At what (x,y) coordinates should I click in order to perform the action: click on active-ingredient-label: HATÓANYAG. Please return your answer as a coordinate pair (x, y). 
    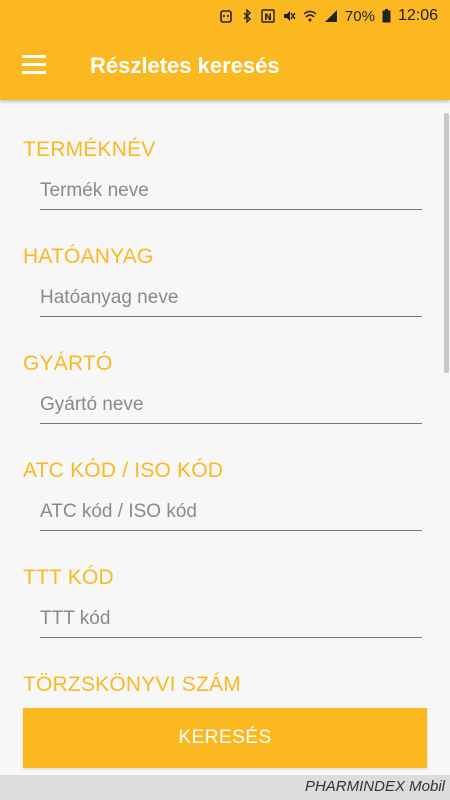
    Looking at the image, I should click on (88, 256).